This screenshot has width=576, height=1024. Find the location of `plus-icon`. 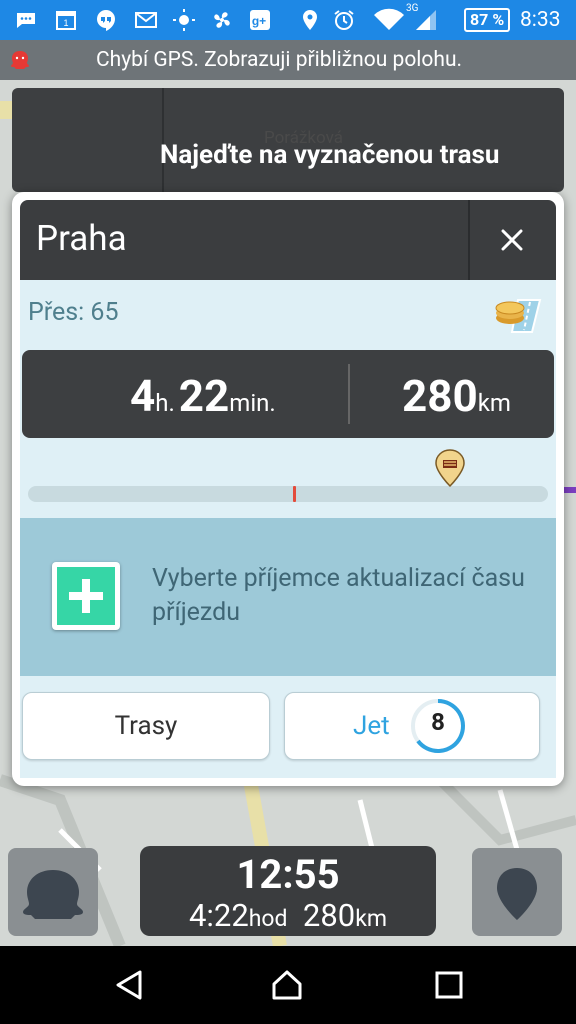

plus-icon is located at coordinates (86, 596).